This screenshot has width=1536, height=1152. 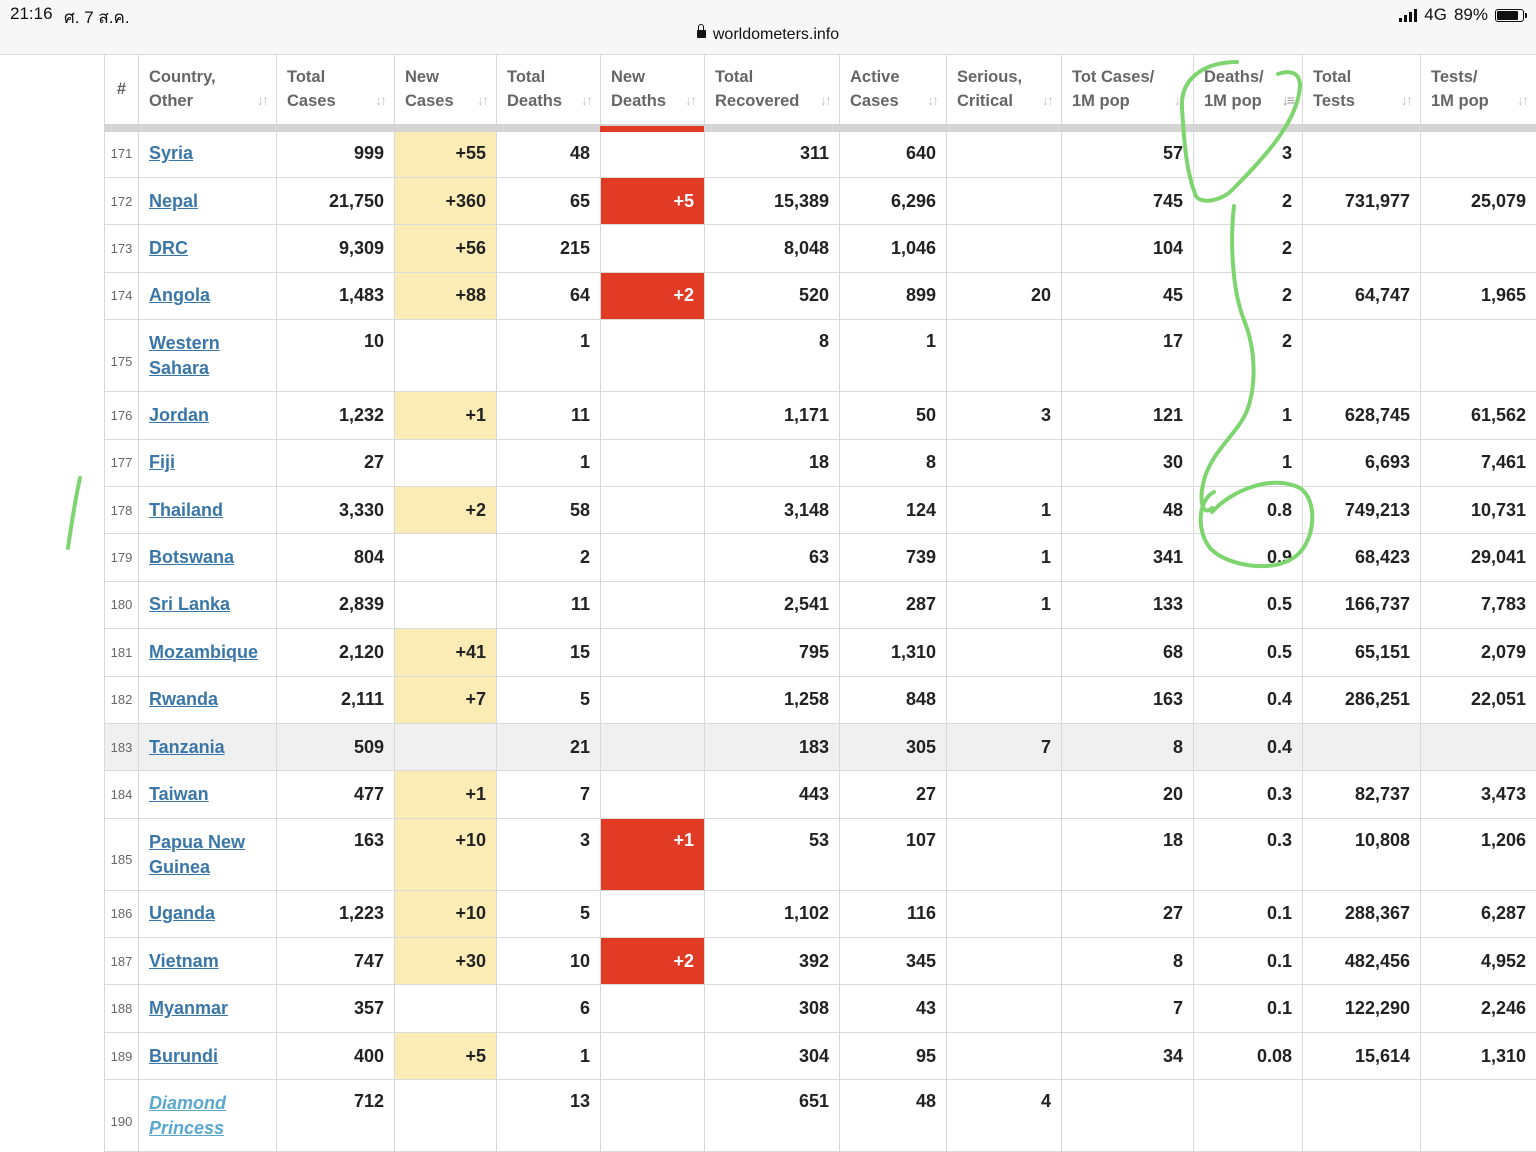 What do you see at coordinates (207, 248) in the screenshot?
I see `cell-country: DRC` at bounding box center [207, 248].